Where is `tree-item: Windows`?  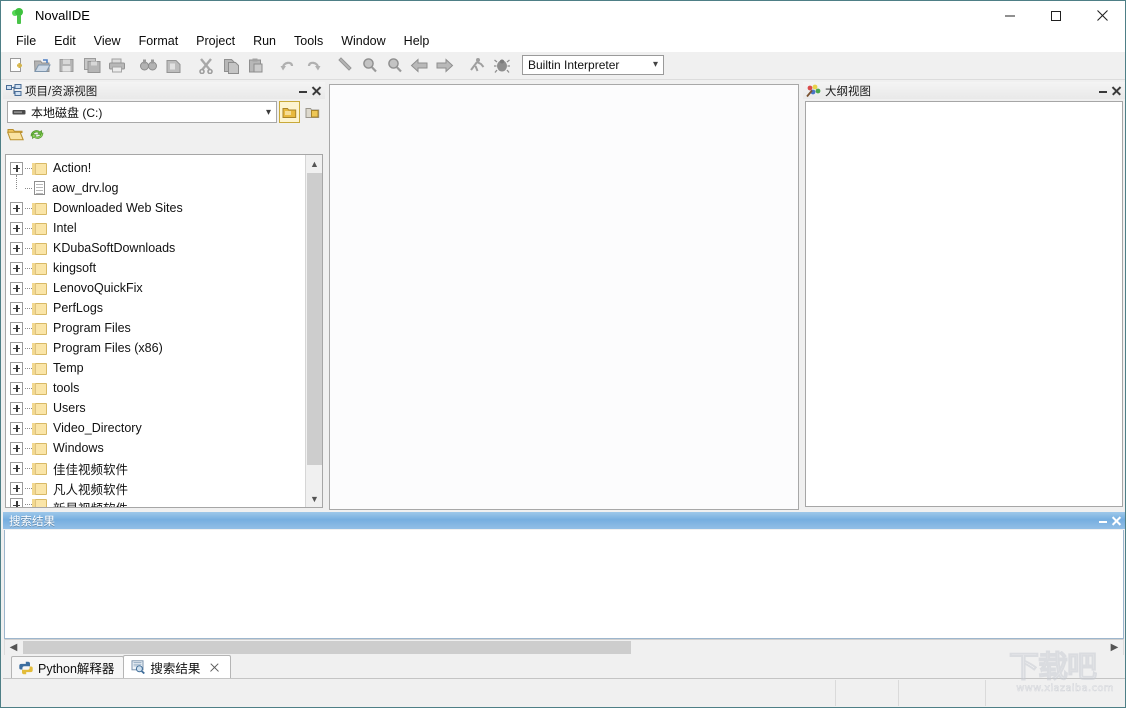 tree-item: Windows is located at coordinates (155, 448).